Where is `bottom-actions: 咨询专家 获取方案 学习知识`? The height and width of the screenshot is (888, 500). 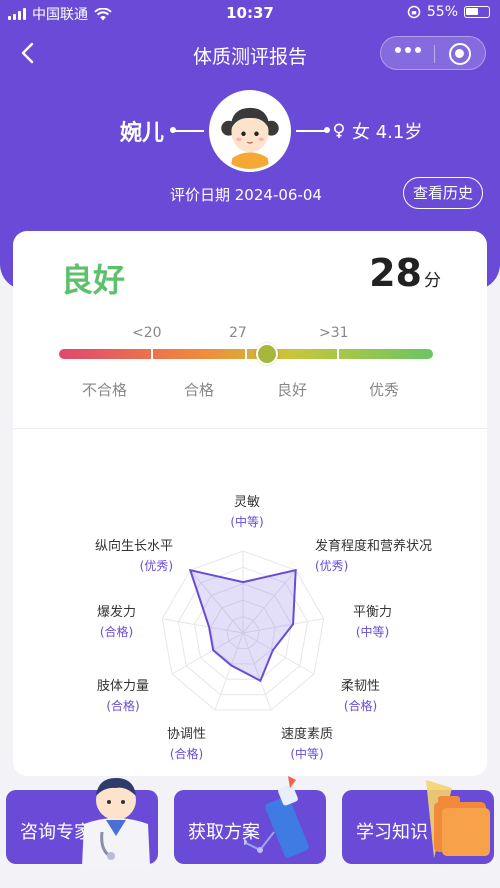 bottom-actions: 咨询专家 获取方案 学习知识 is located at coordinates (250, 832).